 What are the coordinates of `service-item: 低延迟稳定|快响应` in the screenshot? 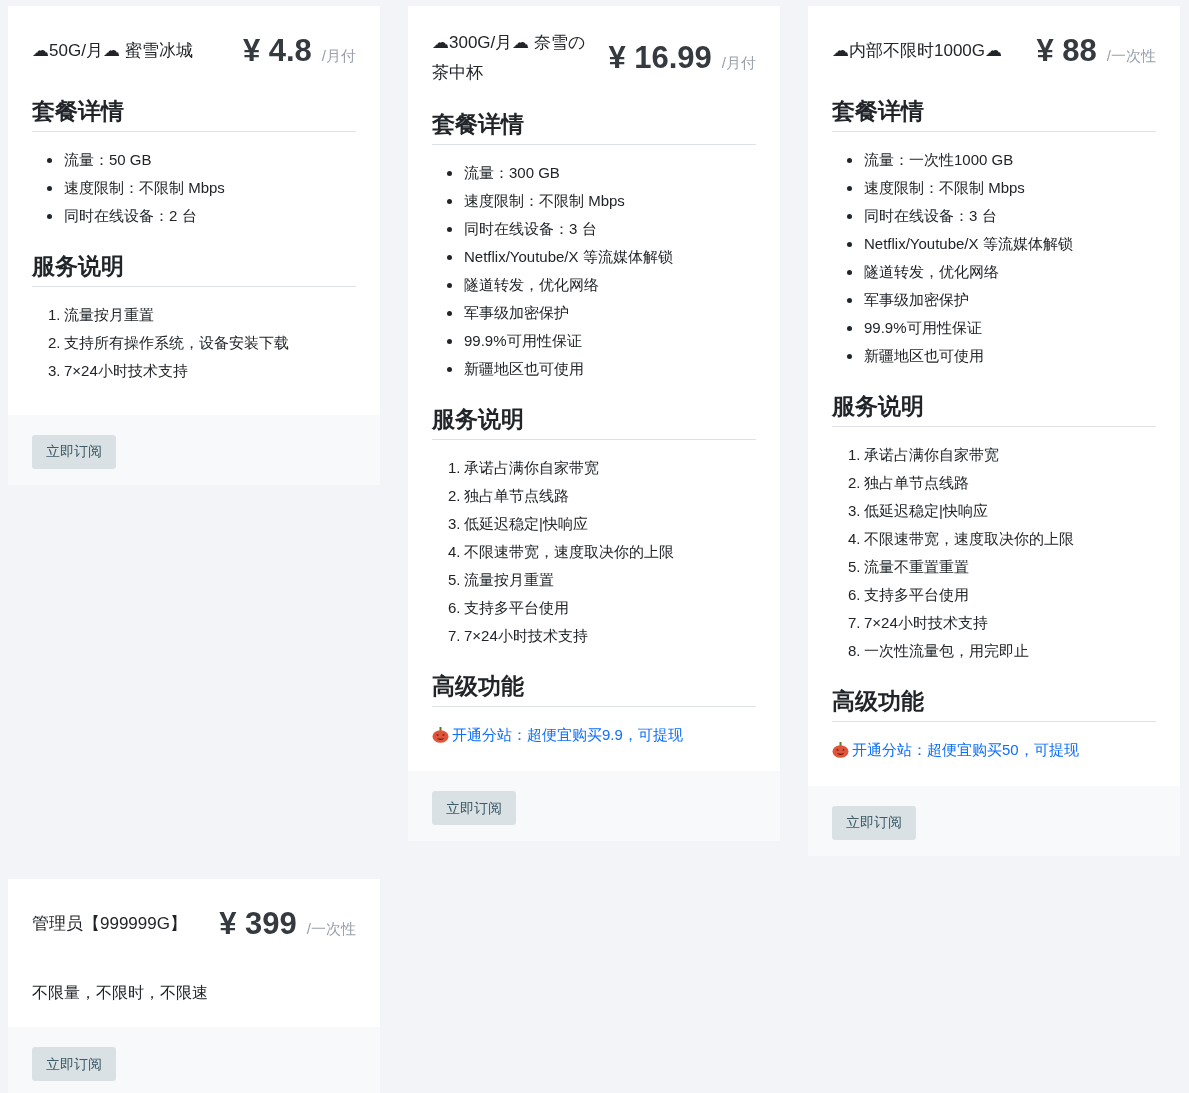 It's located at (926, 510).